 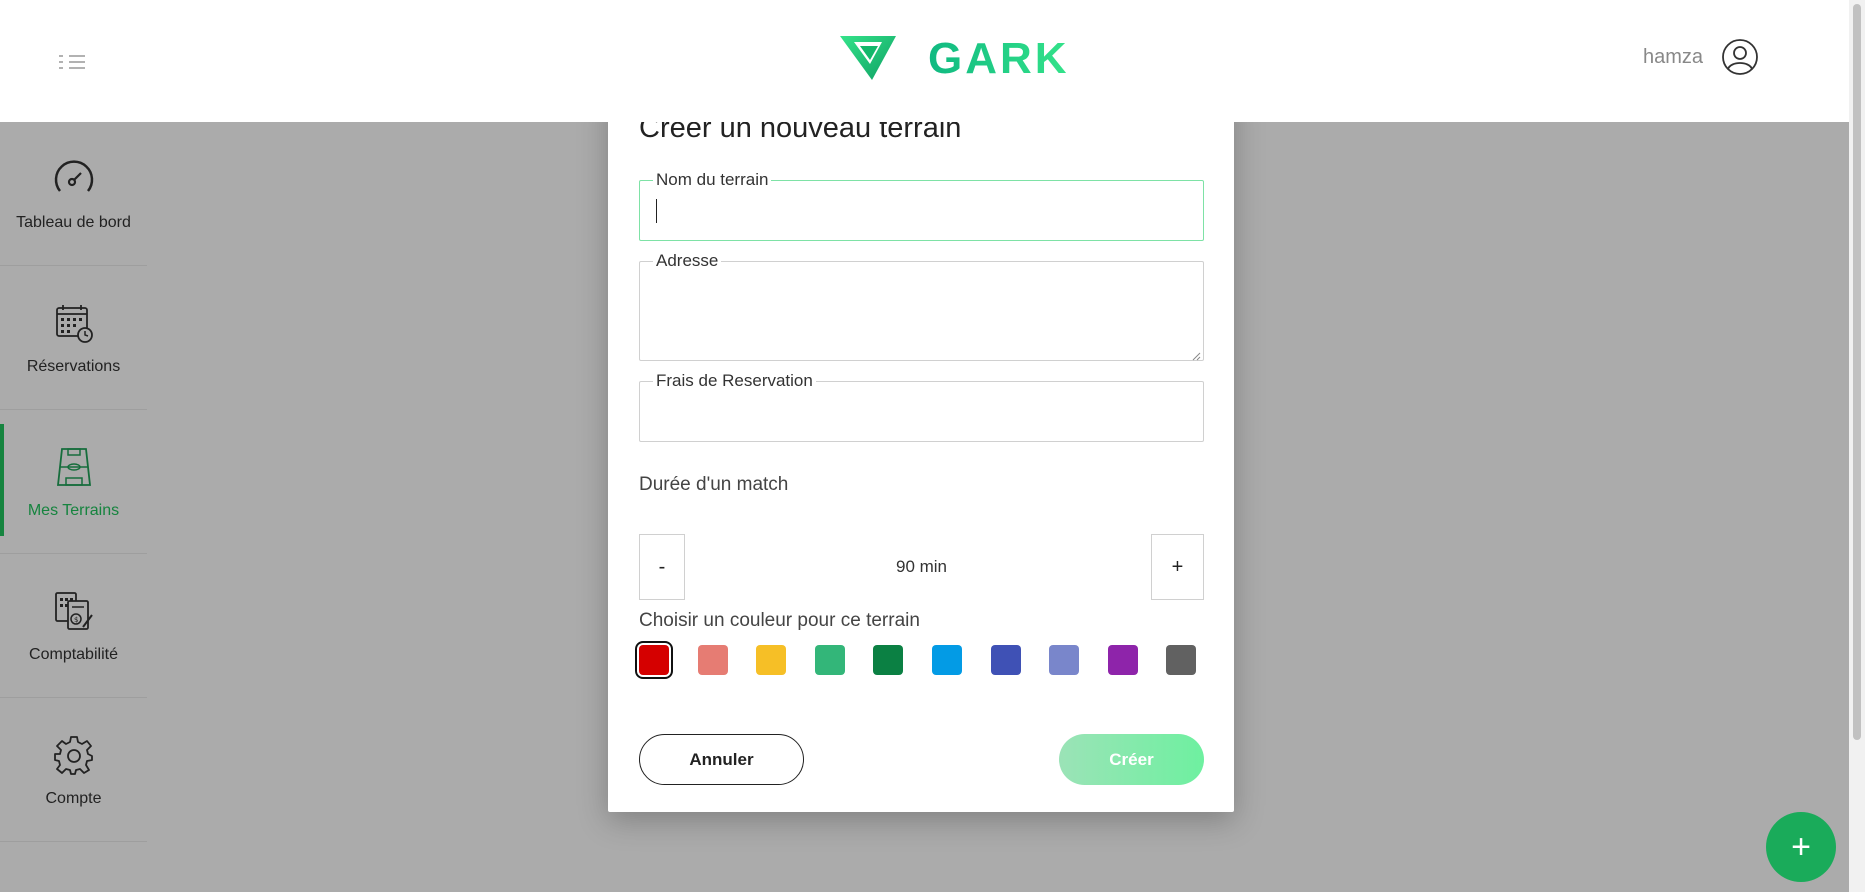 What do you see at coordinates (1177, 567) in the screenshot?
I see `duration-increment-button: +` at bounding box center [1177, 567].